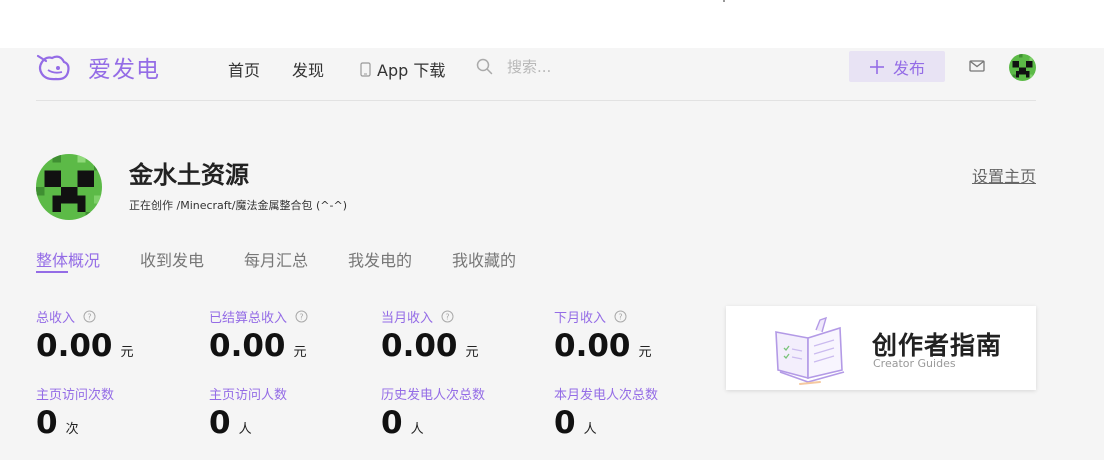 This screenshot has height=460, width=1104. Describe the element at coordinates (276, 259) in the screenshot. I see `tab-monthly: 每月汇总` at that location.